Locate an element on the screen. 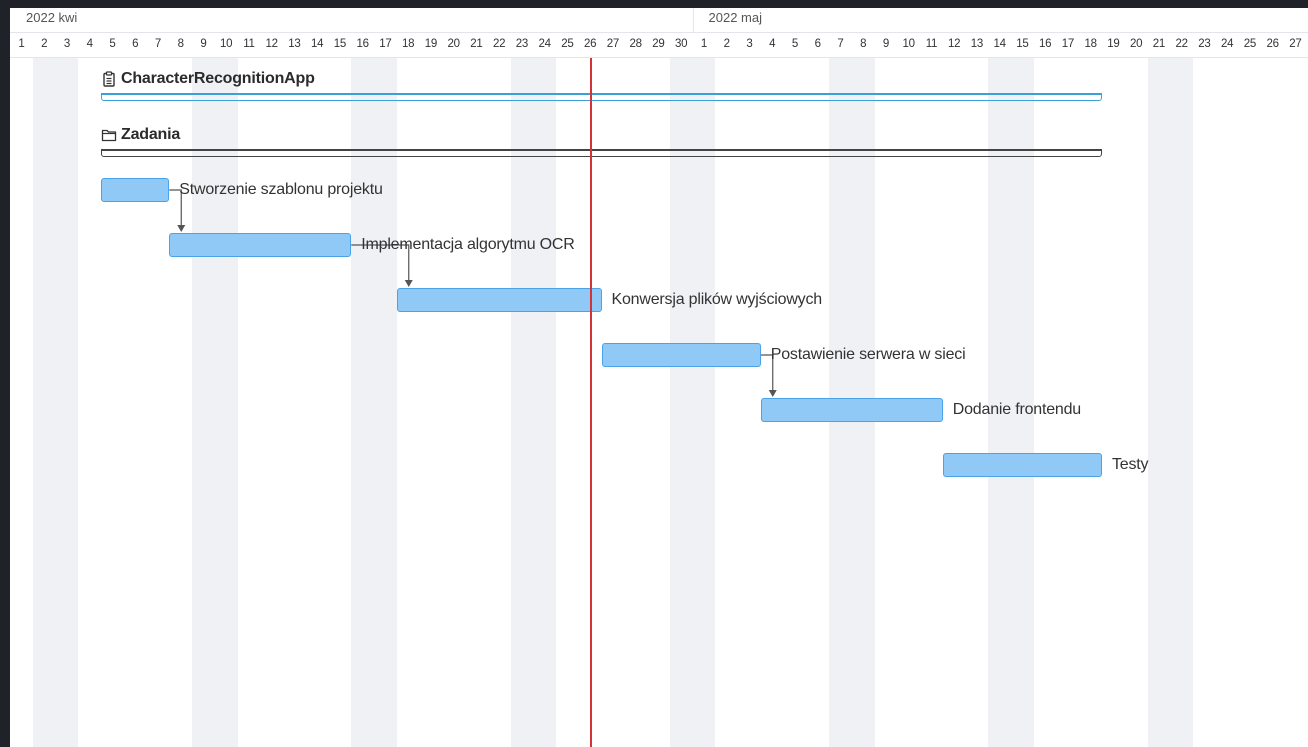 Image resolution: width=1308 pixels, height=747 pixels. today-marker is located at coordinates (591, 402).